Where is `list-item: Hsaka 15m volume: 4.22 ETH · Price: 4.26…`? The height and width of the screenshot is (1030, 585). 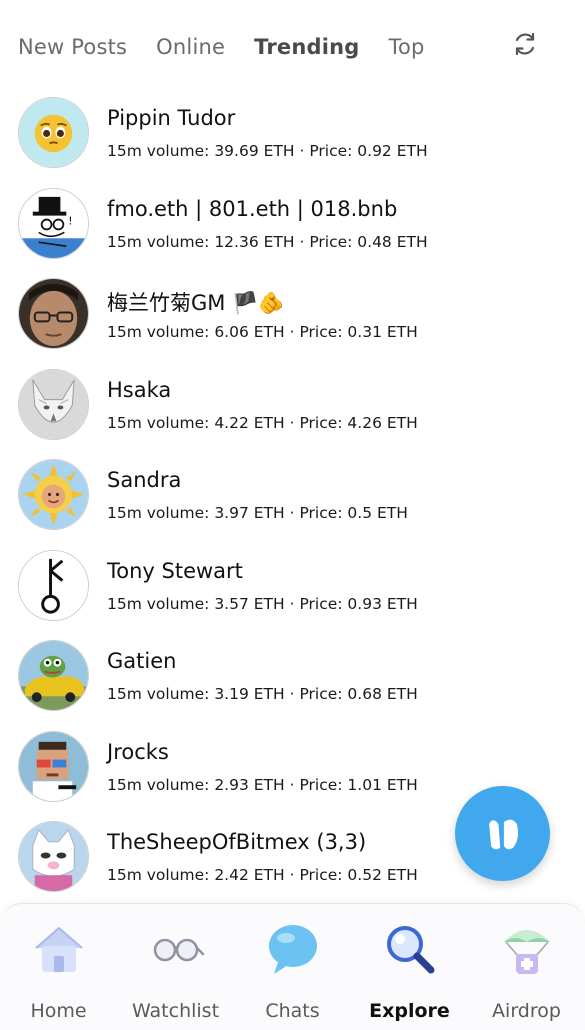
list-item: Hsaka 15m volume: 4.22 ETH · Price: 4.26… is located at coordinates (292, 414).